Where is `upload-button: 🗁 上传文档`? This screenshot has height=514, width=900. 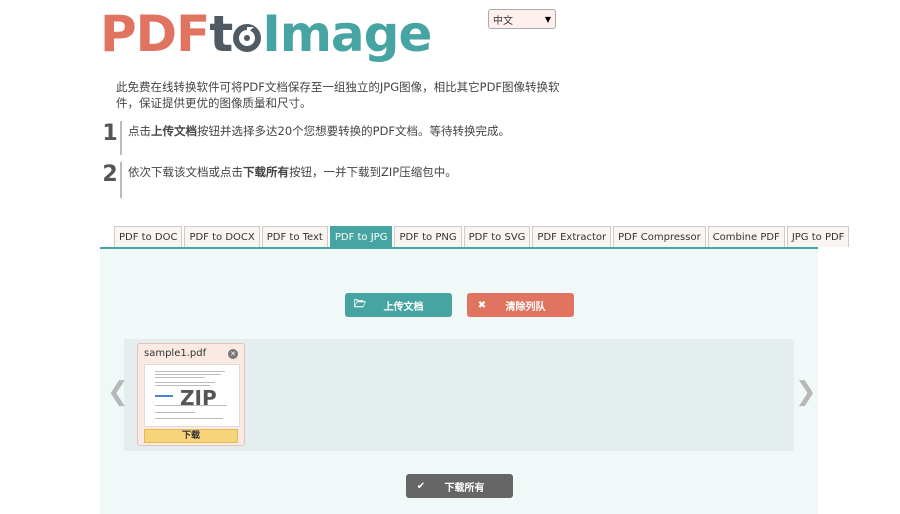
upload-button: 🗁 上传文档 is located at coordinates (398, 305).